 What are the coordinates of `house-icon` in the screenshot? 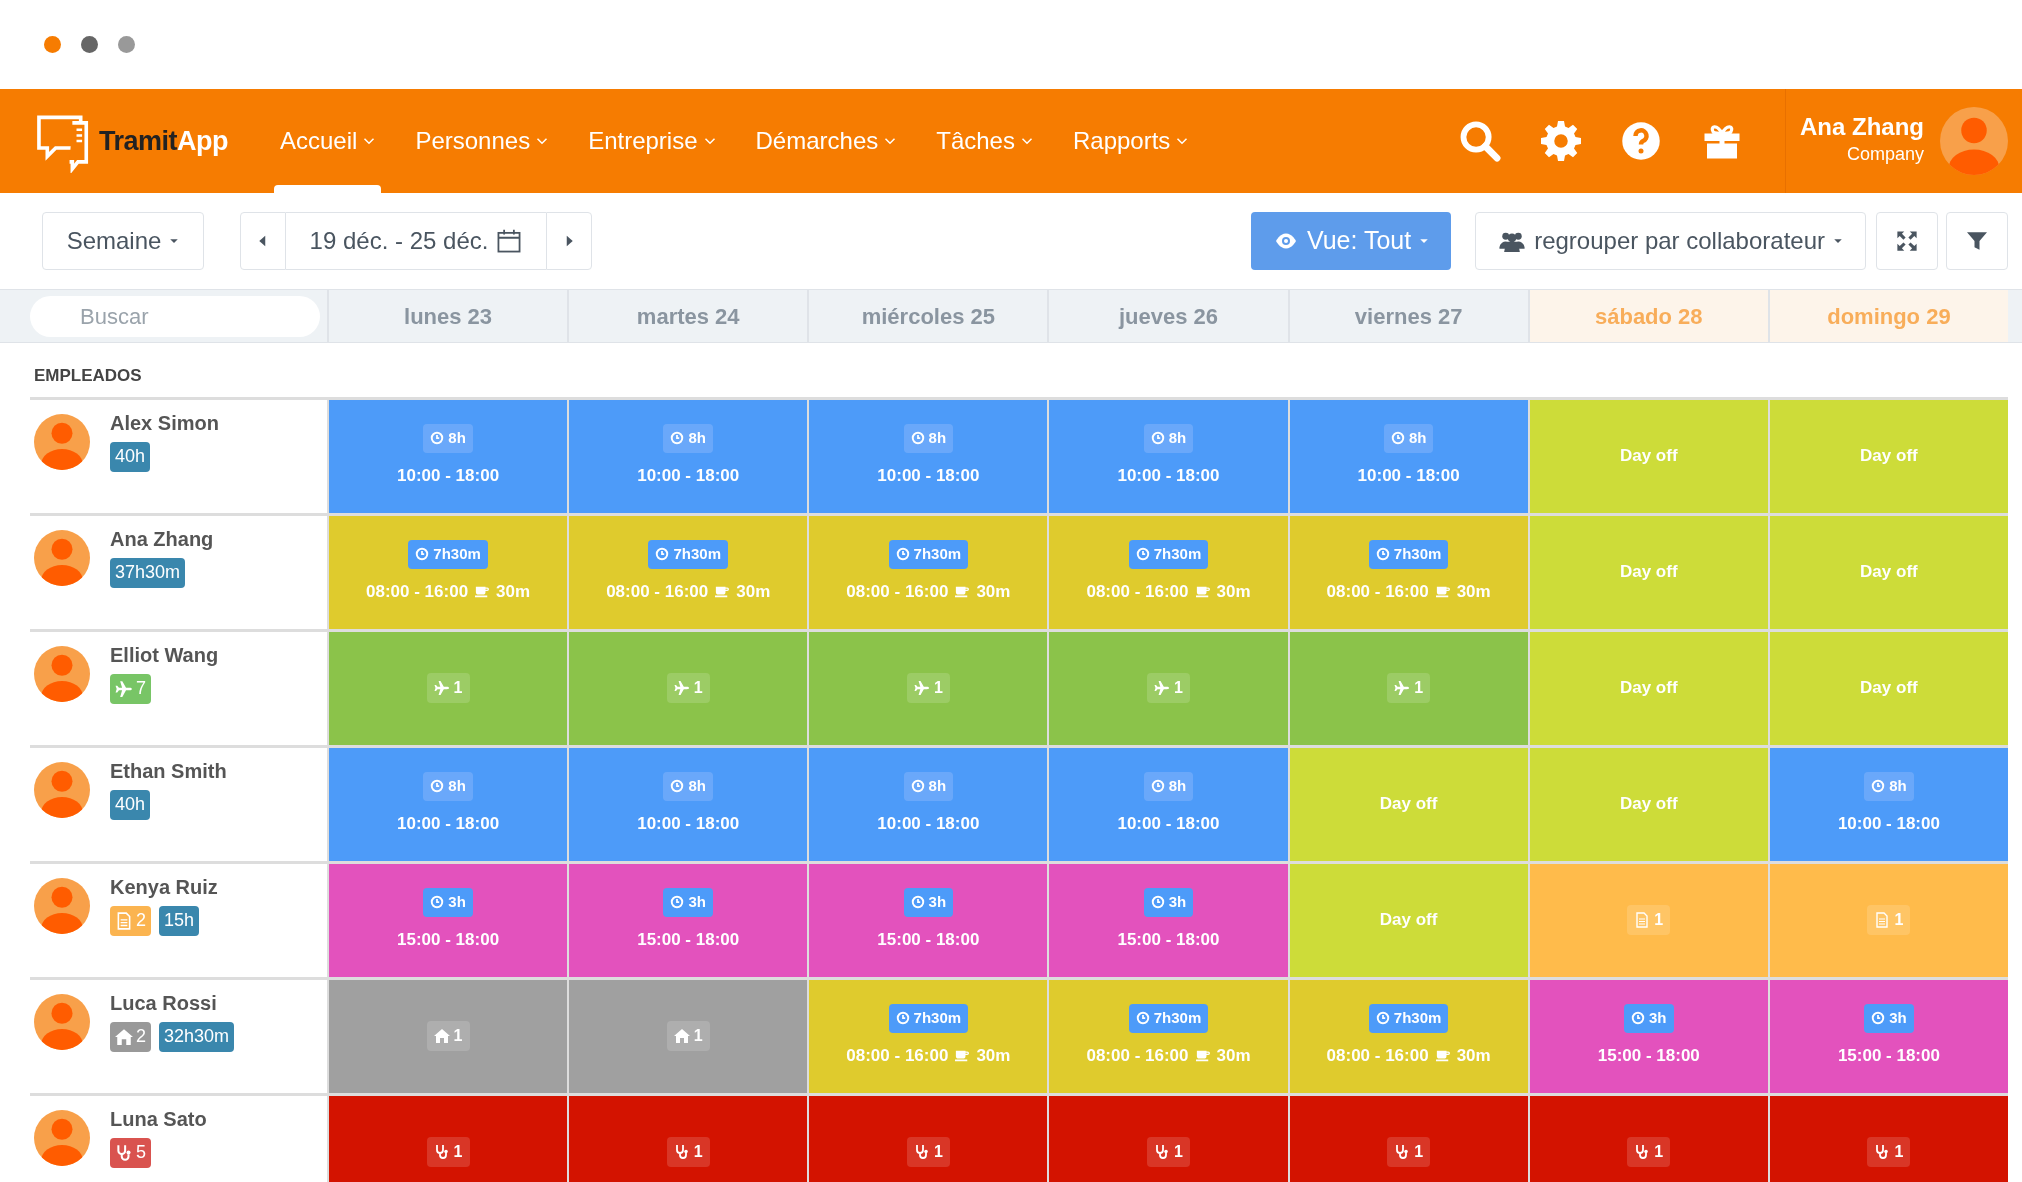 It's located at (681, 1036).